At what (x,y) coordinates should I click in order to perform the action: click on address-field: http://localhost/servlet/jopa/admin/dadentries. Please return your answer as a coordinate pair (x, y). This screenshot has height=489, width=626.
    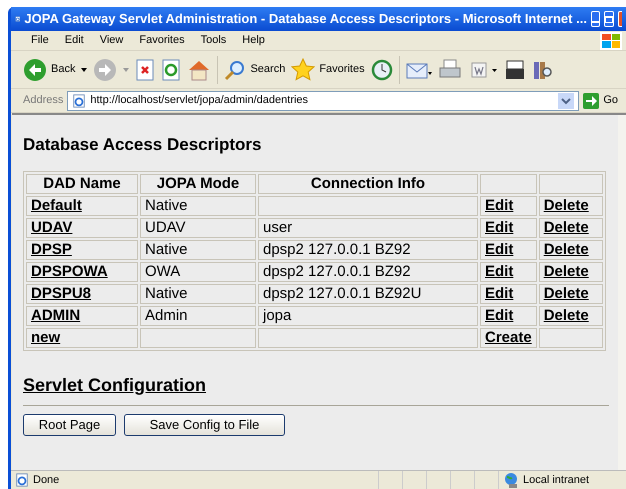
    Looking at the image, I should click on (323, 100).